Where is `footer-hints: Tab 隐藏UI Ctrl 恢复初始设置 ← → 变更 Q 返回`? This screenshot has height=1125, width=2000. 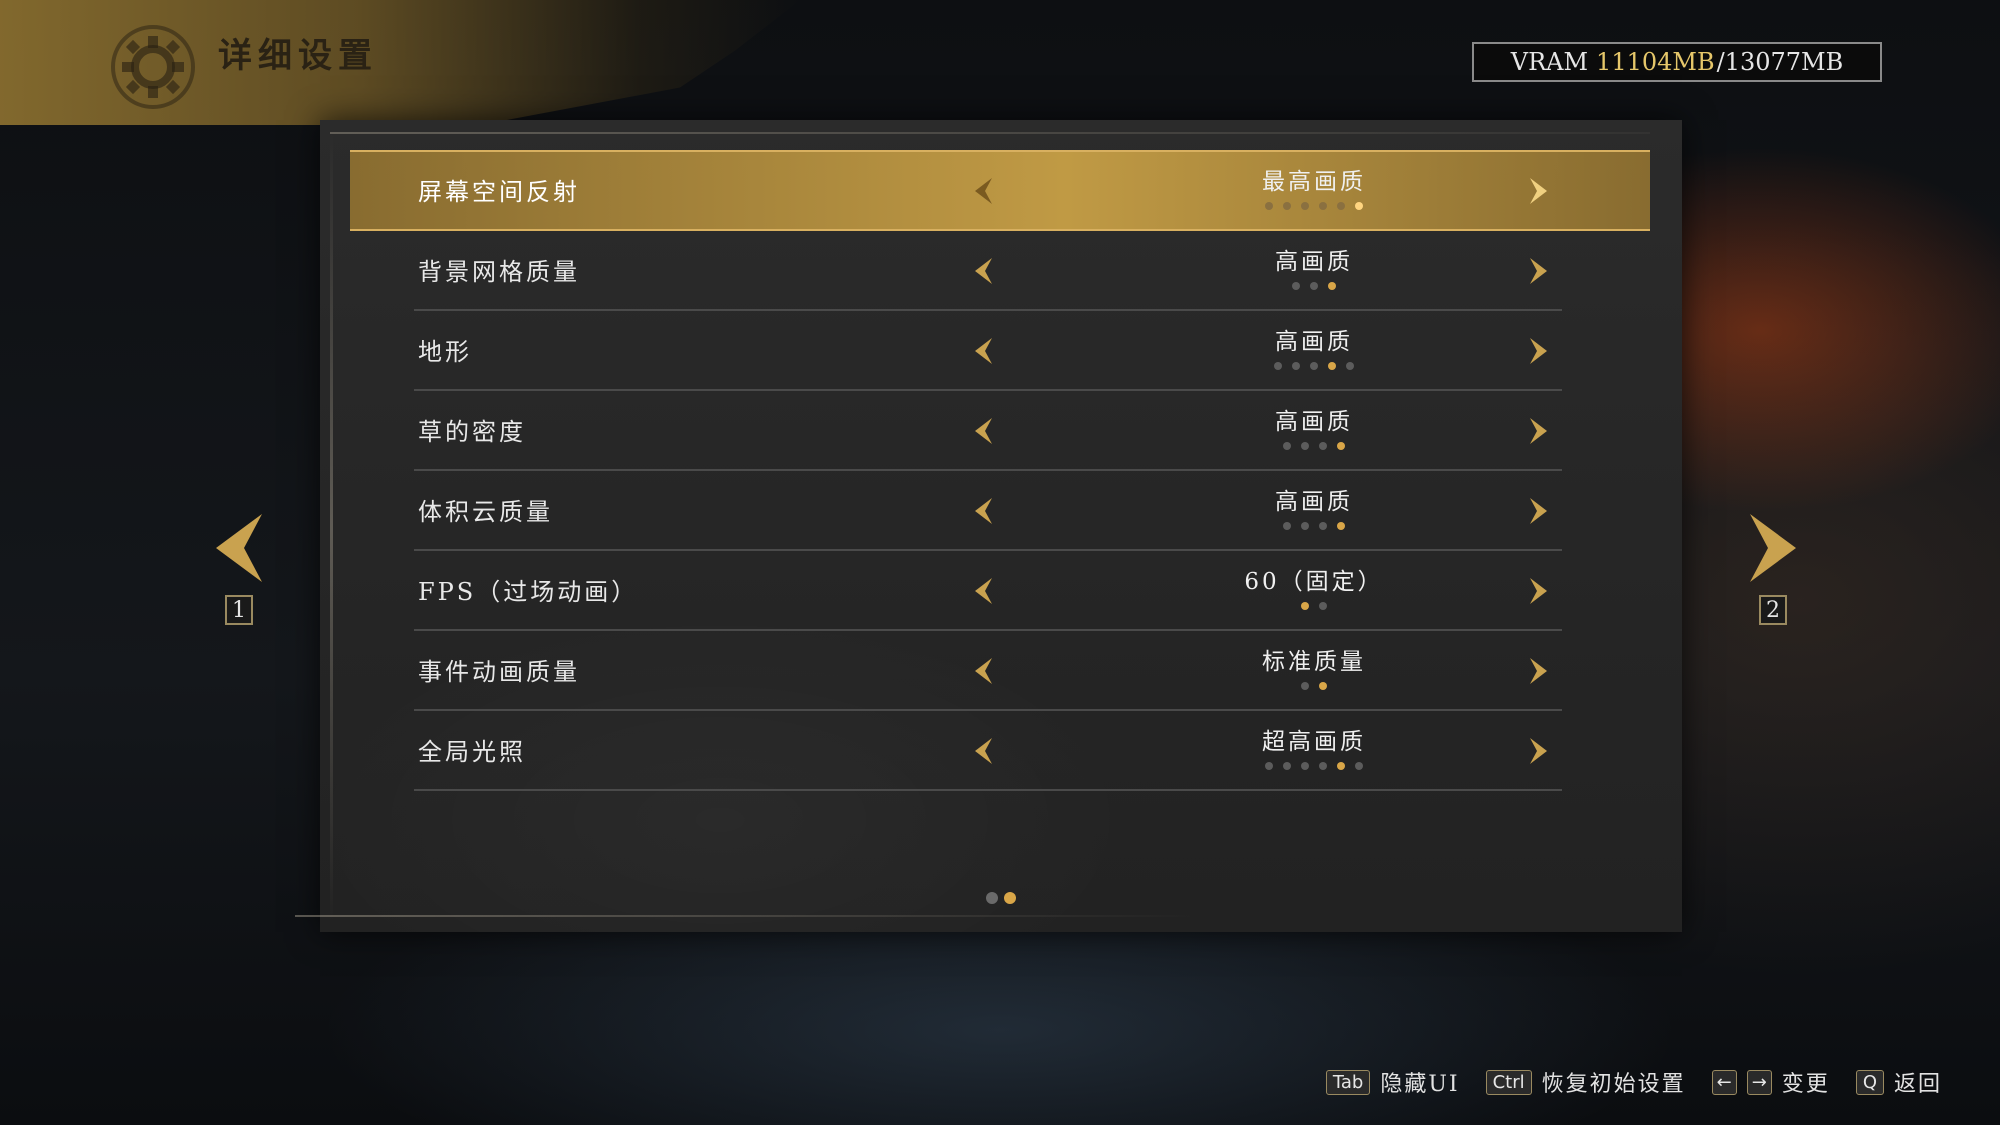
footer-hints: Tab 隐藏UI Ctrl 恢复初始设置 ← → 变更 Q 返回 is located at coordinates (1633, 1082).